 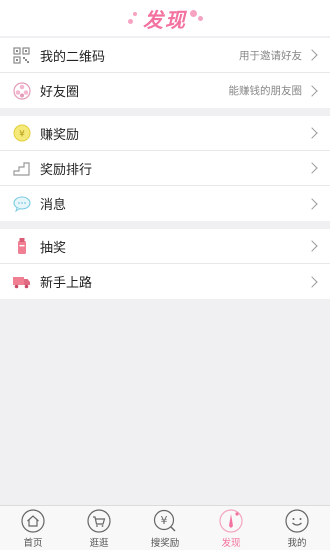 What do you see at coordinates (33, 543) in the screenshot?
I see `tab-label: 首页` at bounding box center [33, 543].